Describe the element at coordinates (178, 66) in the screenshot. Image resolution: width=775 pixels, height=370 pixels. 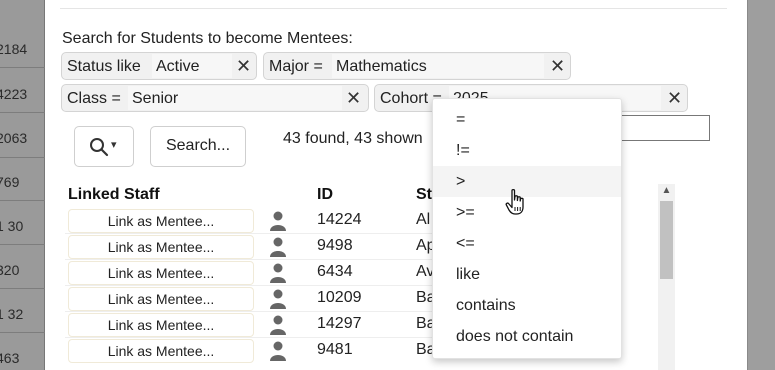
I see `filter-value: Active` at that location.